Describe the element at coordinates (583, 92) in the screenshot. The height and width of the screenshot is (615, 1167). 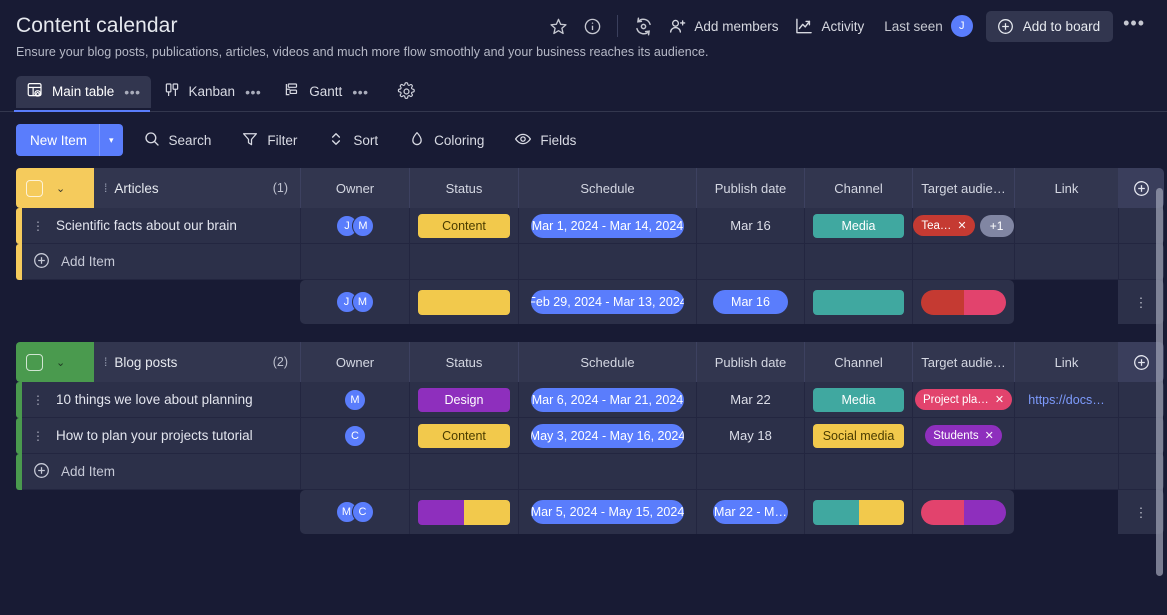
I see `view-tabs: Main table ••• Kanban ••• Gantt •••` at that location.